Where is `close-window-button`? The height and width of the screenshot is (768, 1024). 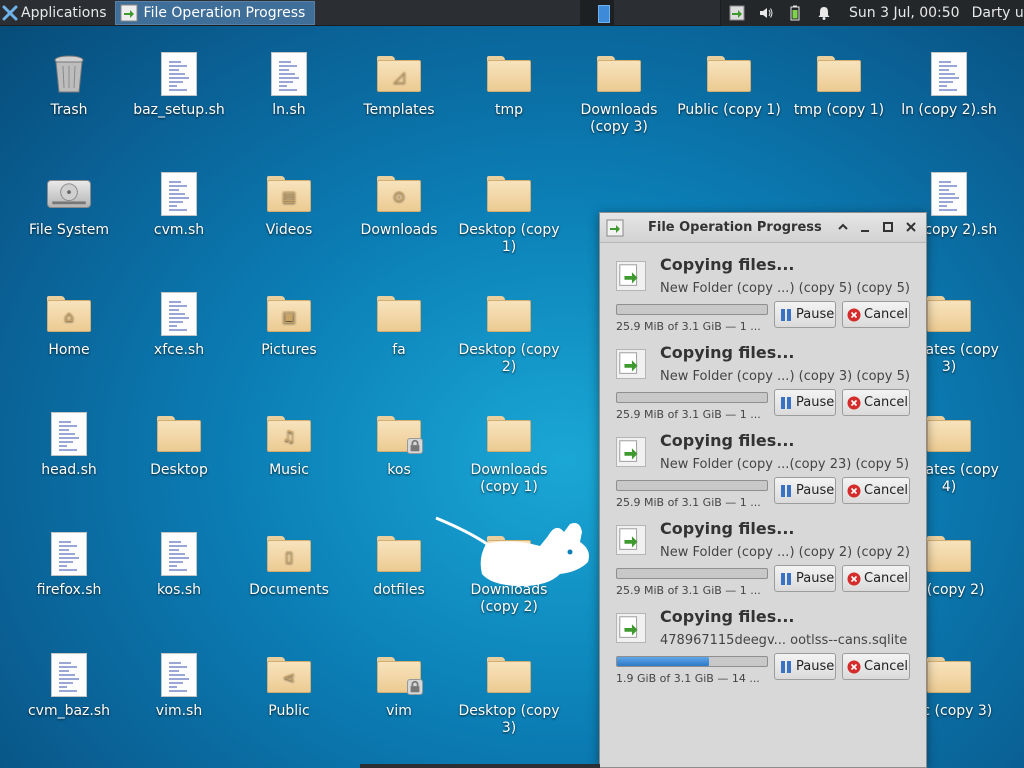 close-window-button is located at coordinates (911, 227).